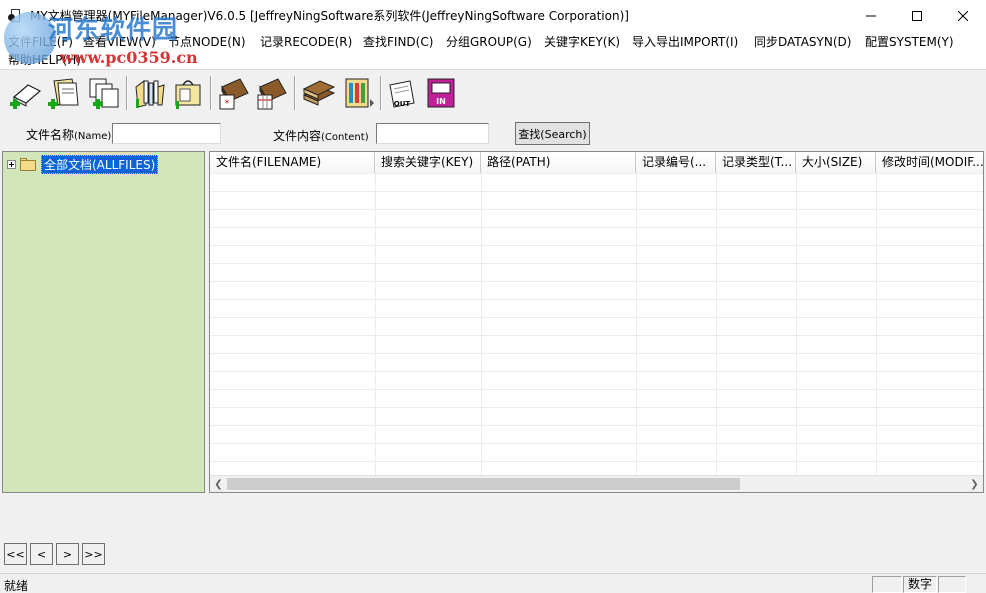 This screenshot has height=593, width=986. What do you see at coordinates (398, 41) in the screenshot?
I see `menu-find: 查找FIND(C)` at bounding box center [398, 41].